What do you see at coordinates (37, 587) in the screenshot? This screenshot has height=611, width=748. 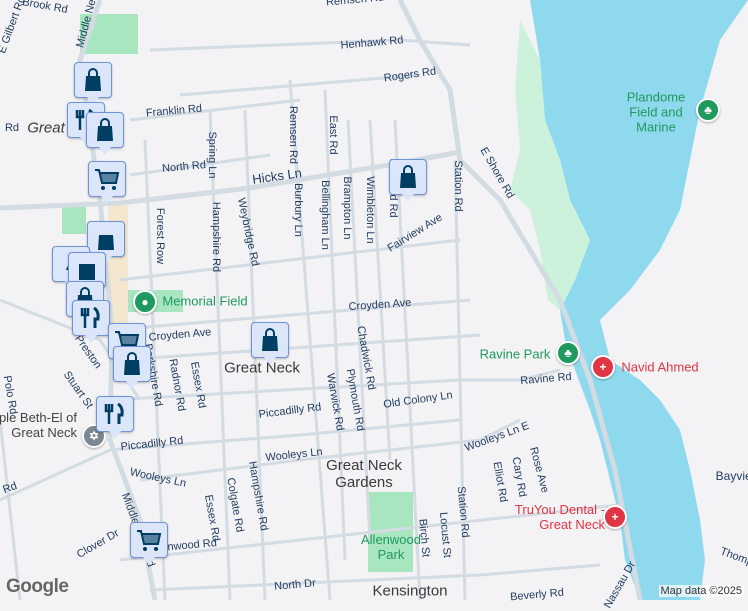 I see `google-logo: Google` at bounding box center [37, 587].